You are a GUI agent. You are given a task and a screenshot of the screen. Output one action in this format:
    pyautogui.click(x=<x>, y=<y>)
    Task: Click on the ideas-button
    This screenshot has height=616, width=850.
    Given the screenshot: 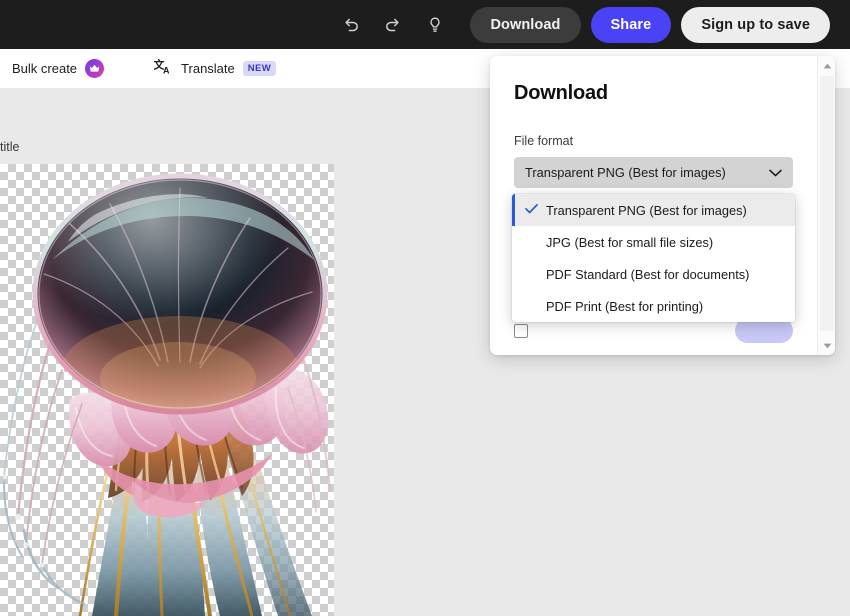 What is the action you would take?
    pyautogui.click(x=435, y=25)
    